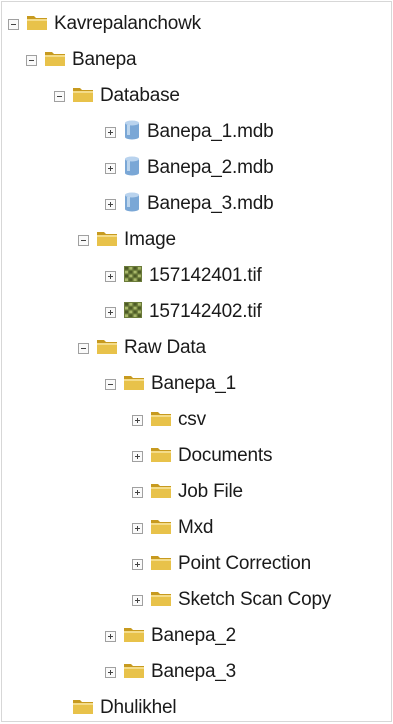 The height and width of the screenshot is (724, 393). I want to click on tree-node-banepa-3: Banepa_3, so click(170, 672).